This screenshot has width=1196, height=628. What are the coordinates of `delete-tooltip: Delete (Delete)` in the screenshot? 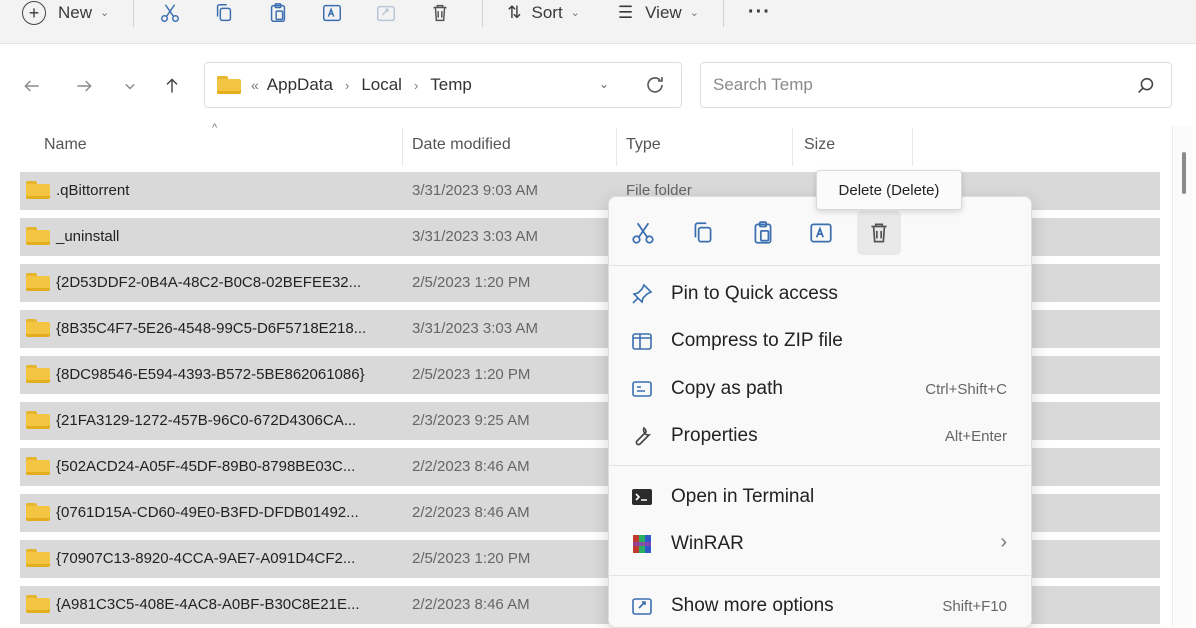 It's located at (889, 190).